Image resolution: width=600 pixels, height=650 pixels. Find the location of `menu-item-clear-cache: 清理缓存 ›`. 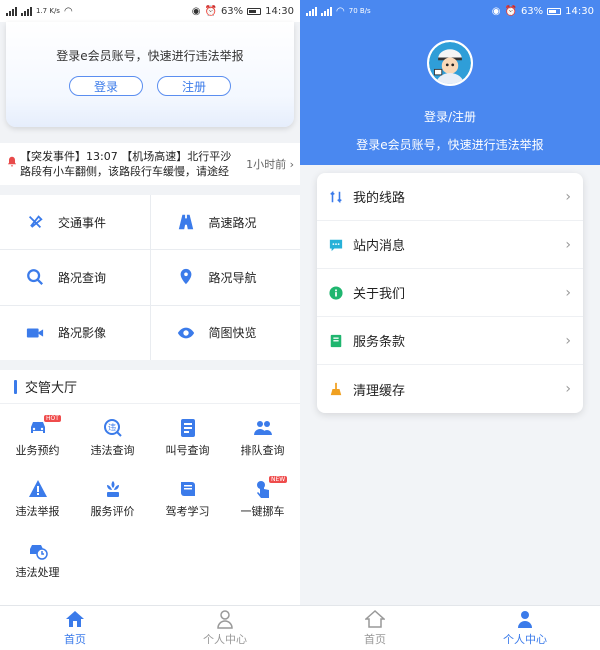

menu-item-clear-cache: 清理缓存 › is located at coordinates (450, 389).